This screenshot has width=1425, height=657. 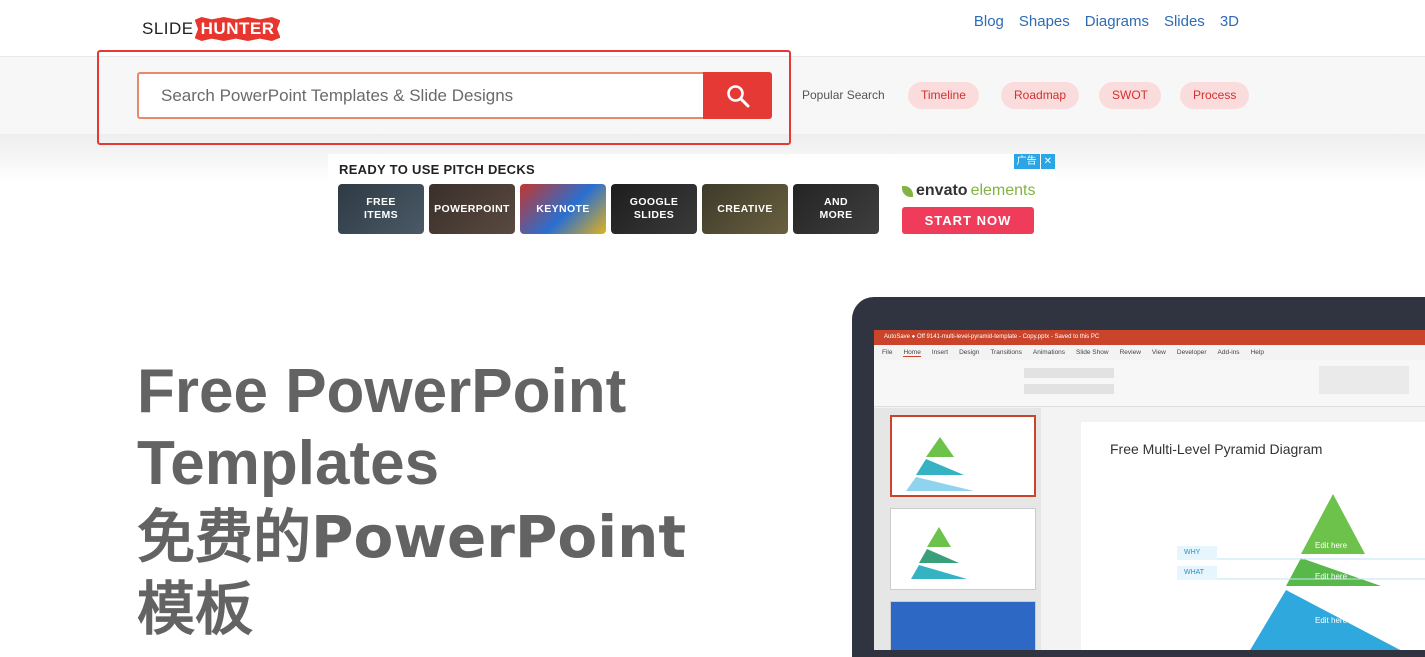 I want to click on hero-title-line4: 模板, so click(x=195, y=609).